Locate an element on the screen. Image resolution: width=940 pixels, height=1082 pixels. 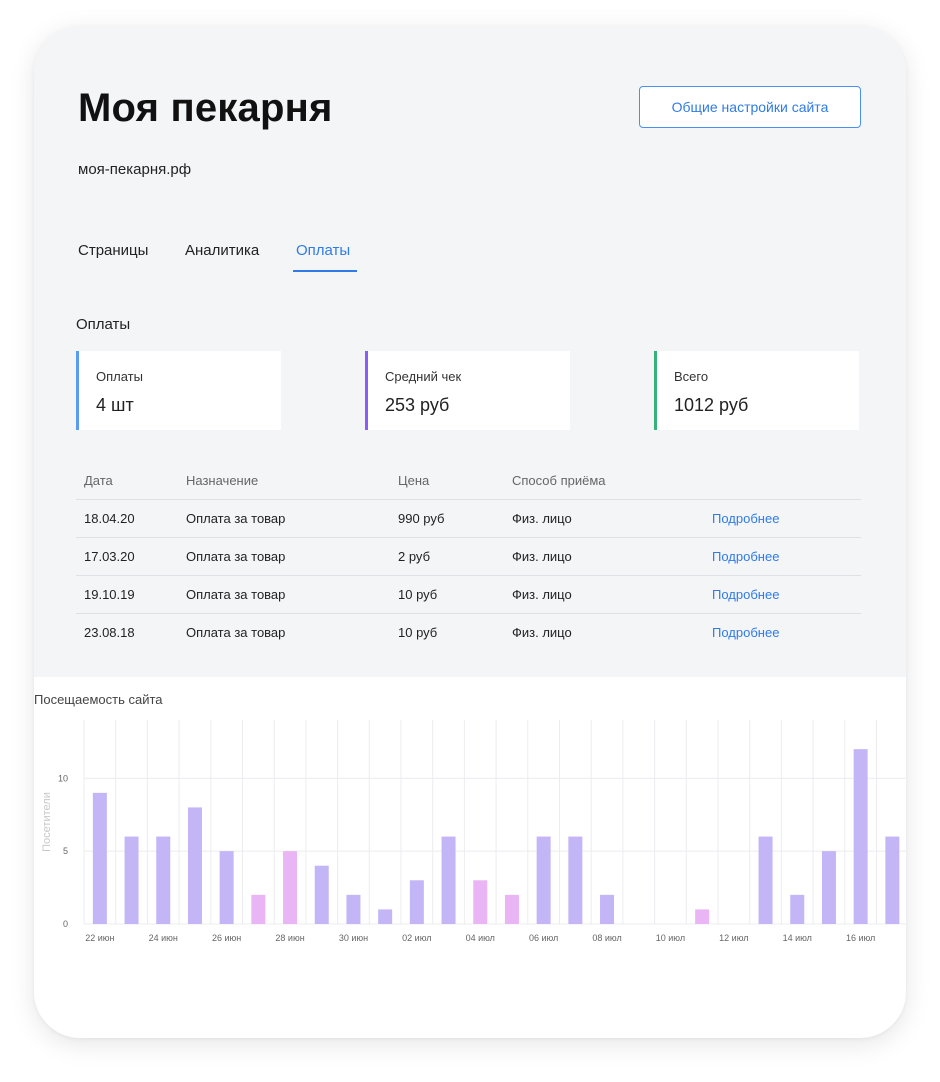
chart-title: Посещаемость сайта is located at coordinates (98, 699).